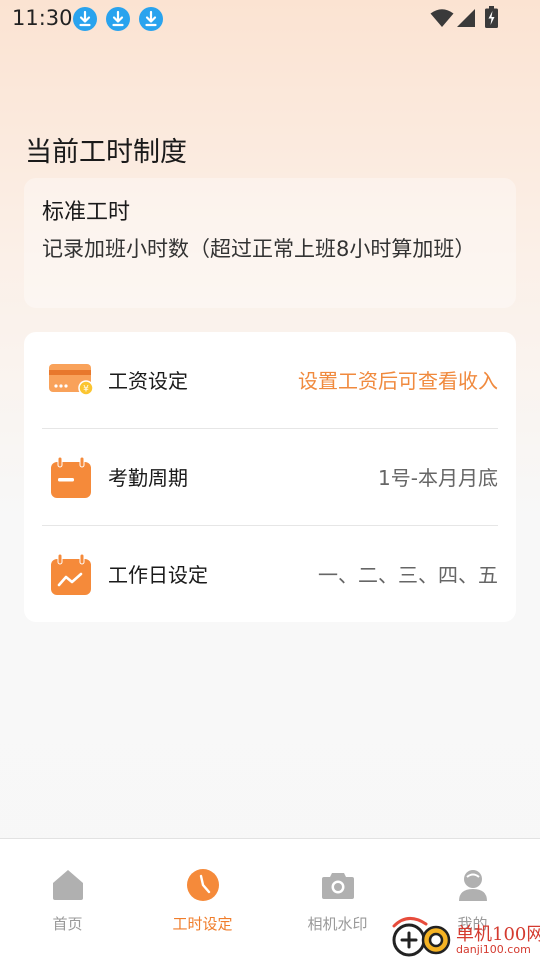 This screenshot has height=961, width=540. Describe the element at coordinates (270, 380) in the screenshot. I see `salary-setting-row: ¥ 工资设定 设置工资后可查看收入` at that location.